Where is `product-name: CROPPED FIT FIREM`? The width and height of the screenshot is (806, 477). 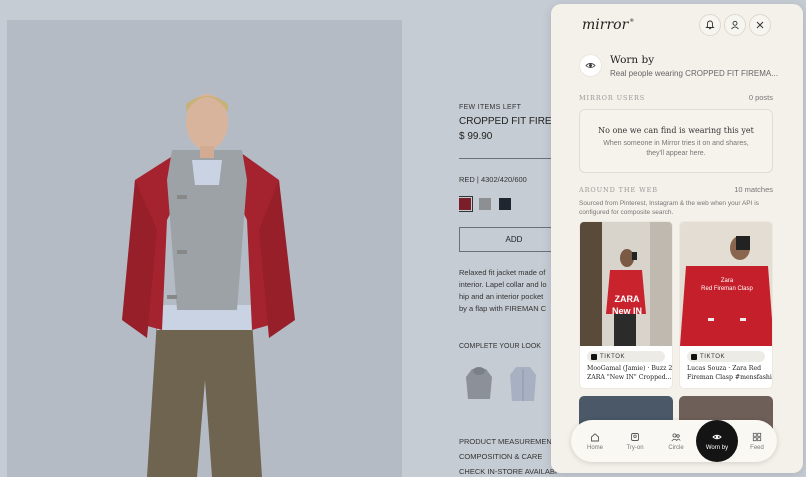 product-name: CROPPED FIT FIREM is located at coordinates (509, 121).